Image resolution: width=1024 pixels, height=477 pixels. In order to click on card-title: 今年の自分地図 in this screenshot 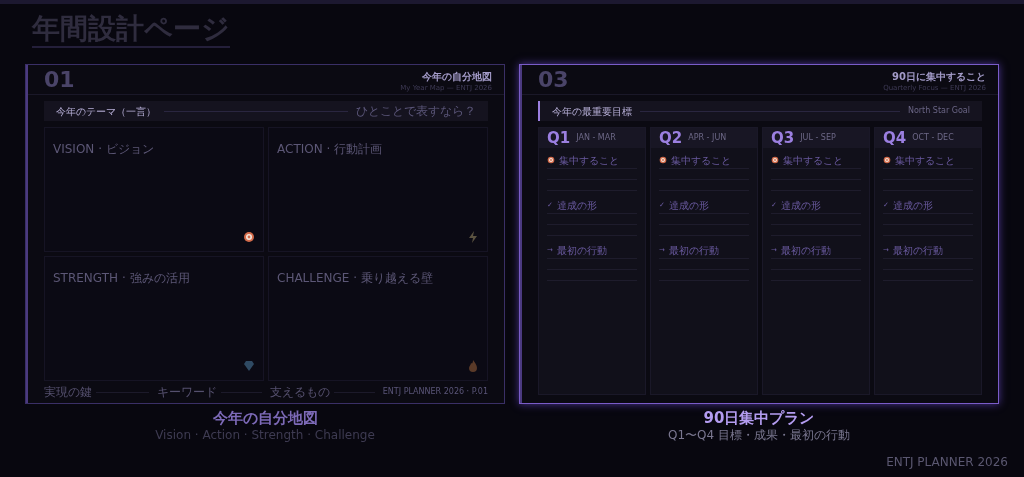, I will do `click(457, 77)`.